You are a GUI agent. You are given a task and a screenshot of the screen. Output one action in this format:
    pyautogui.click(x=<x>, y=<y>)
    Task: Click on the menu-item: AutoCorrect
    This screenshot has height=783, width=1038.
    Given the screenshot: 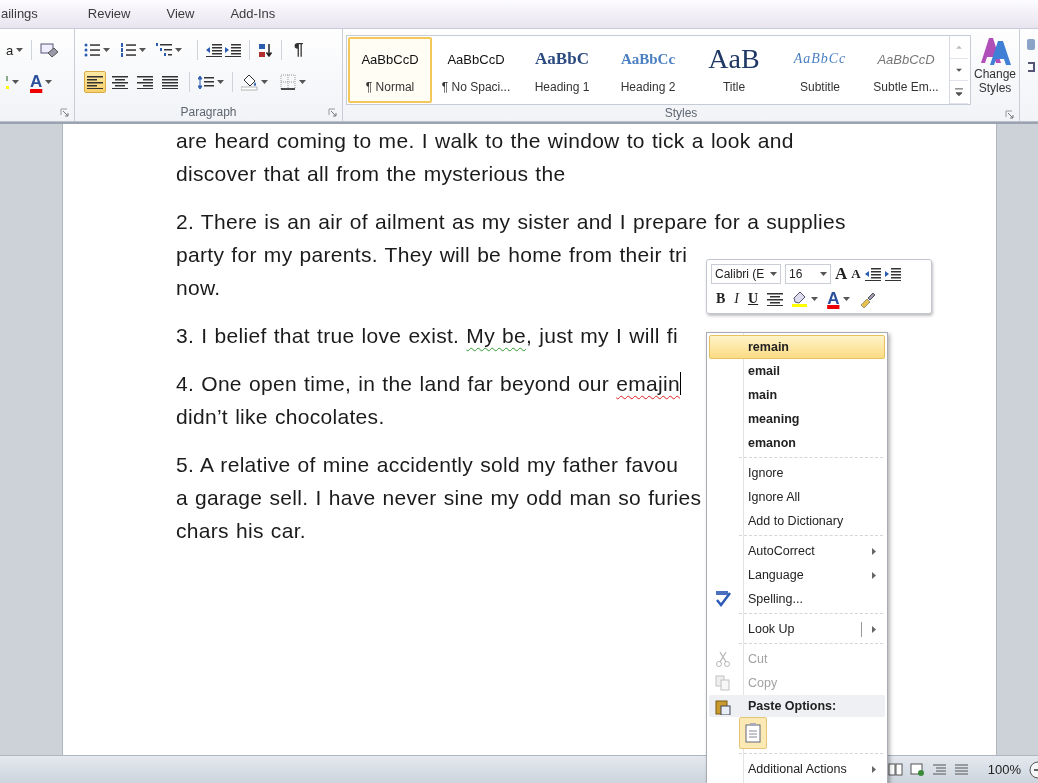 What is the action you would take?
    pyautogui.click(x=797, y=551)
    